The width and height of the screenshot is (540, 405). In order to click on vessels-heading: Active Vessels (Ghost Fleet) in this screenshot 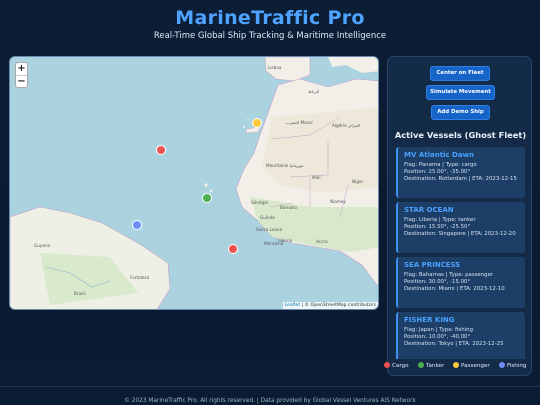, I will do `click(460, 135)`.